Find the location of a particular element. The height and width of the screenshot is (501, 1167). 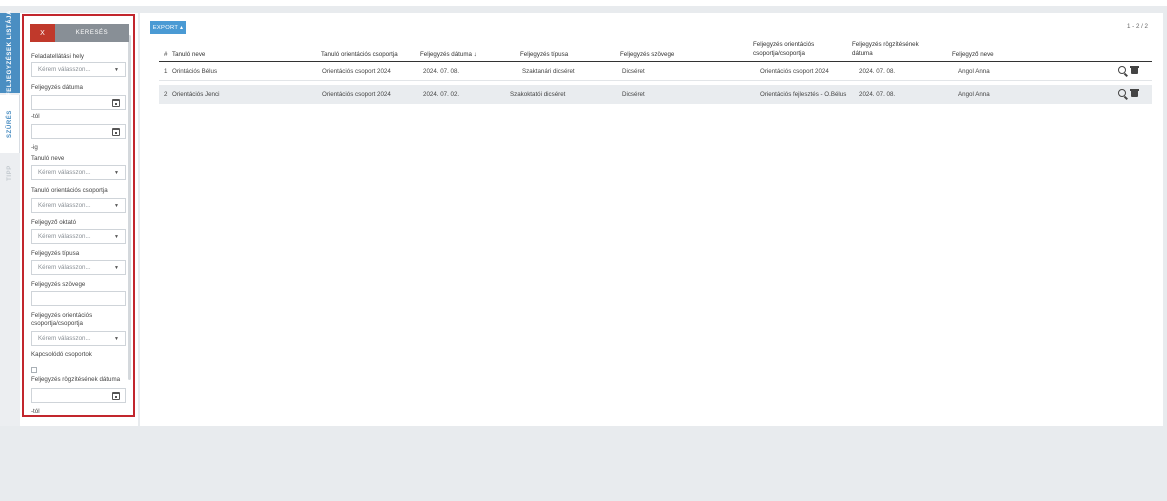

col-header-note-group-1: Feljegyzés orientációs is located at coordinates (783, 44).